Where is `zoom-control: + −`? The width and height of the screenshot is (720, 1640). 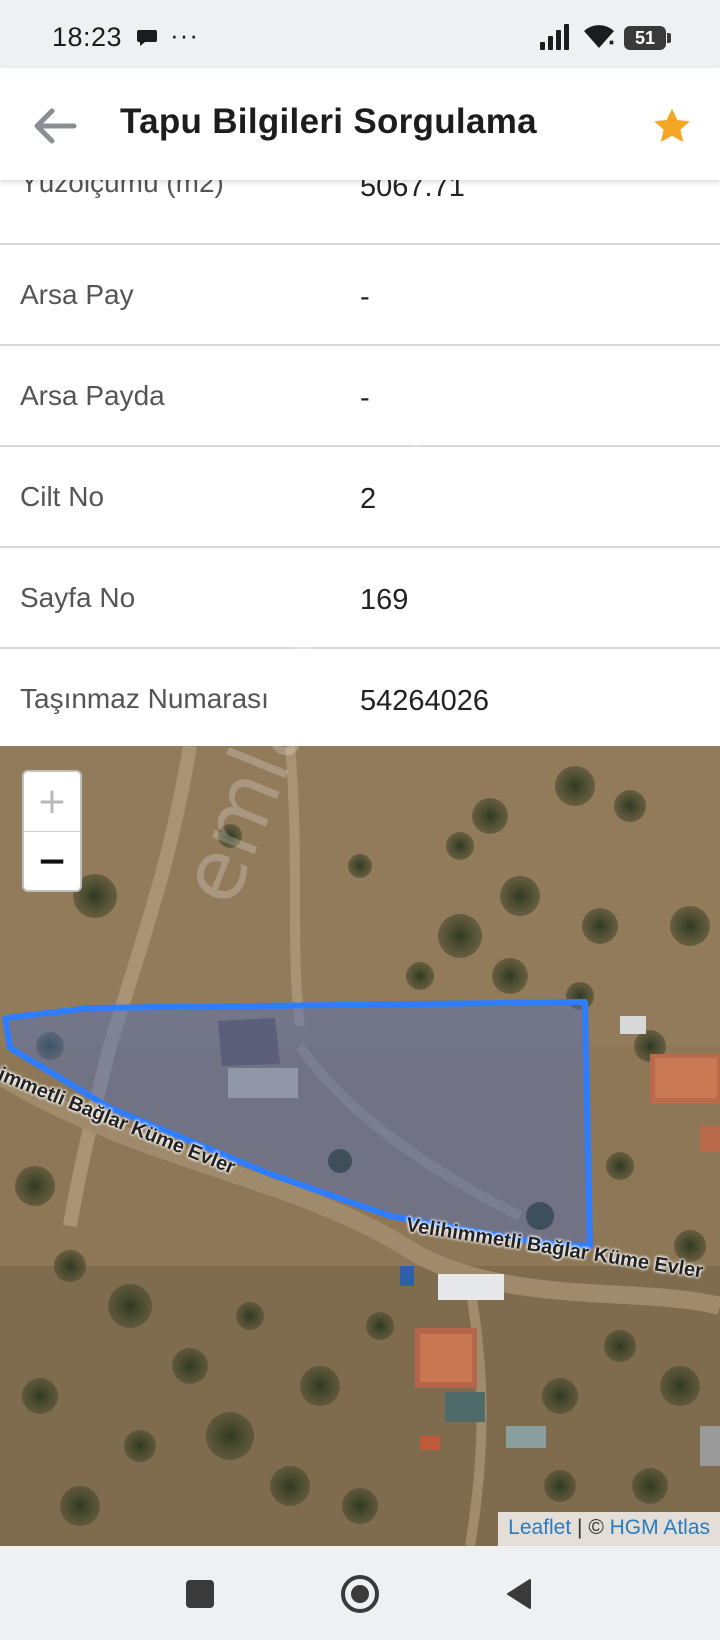 zoom-control: + − is located at coordinates (52, 831).